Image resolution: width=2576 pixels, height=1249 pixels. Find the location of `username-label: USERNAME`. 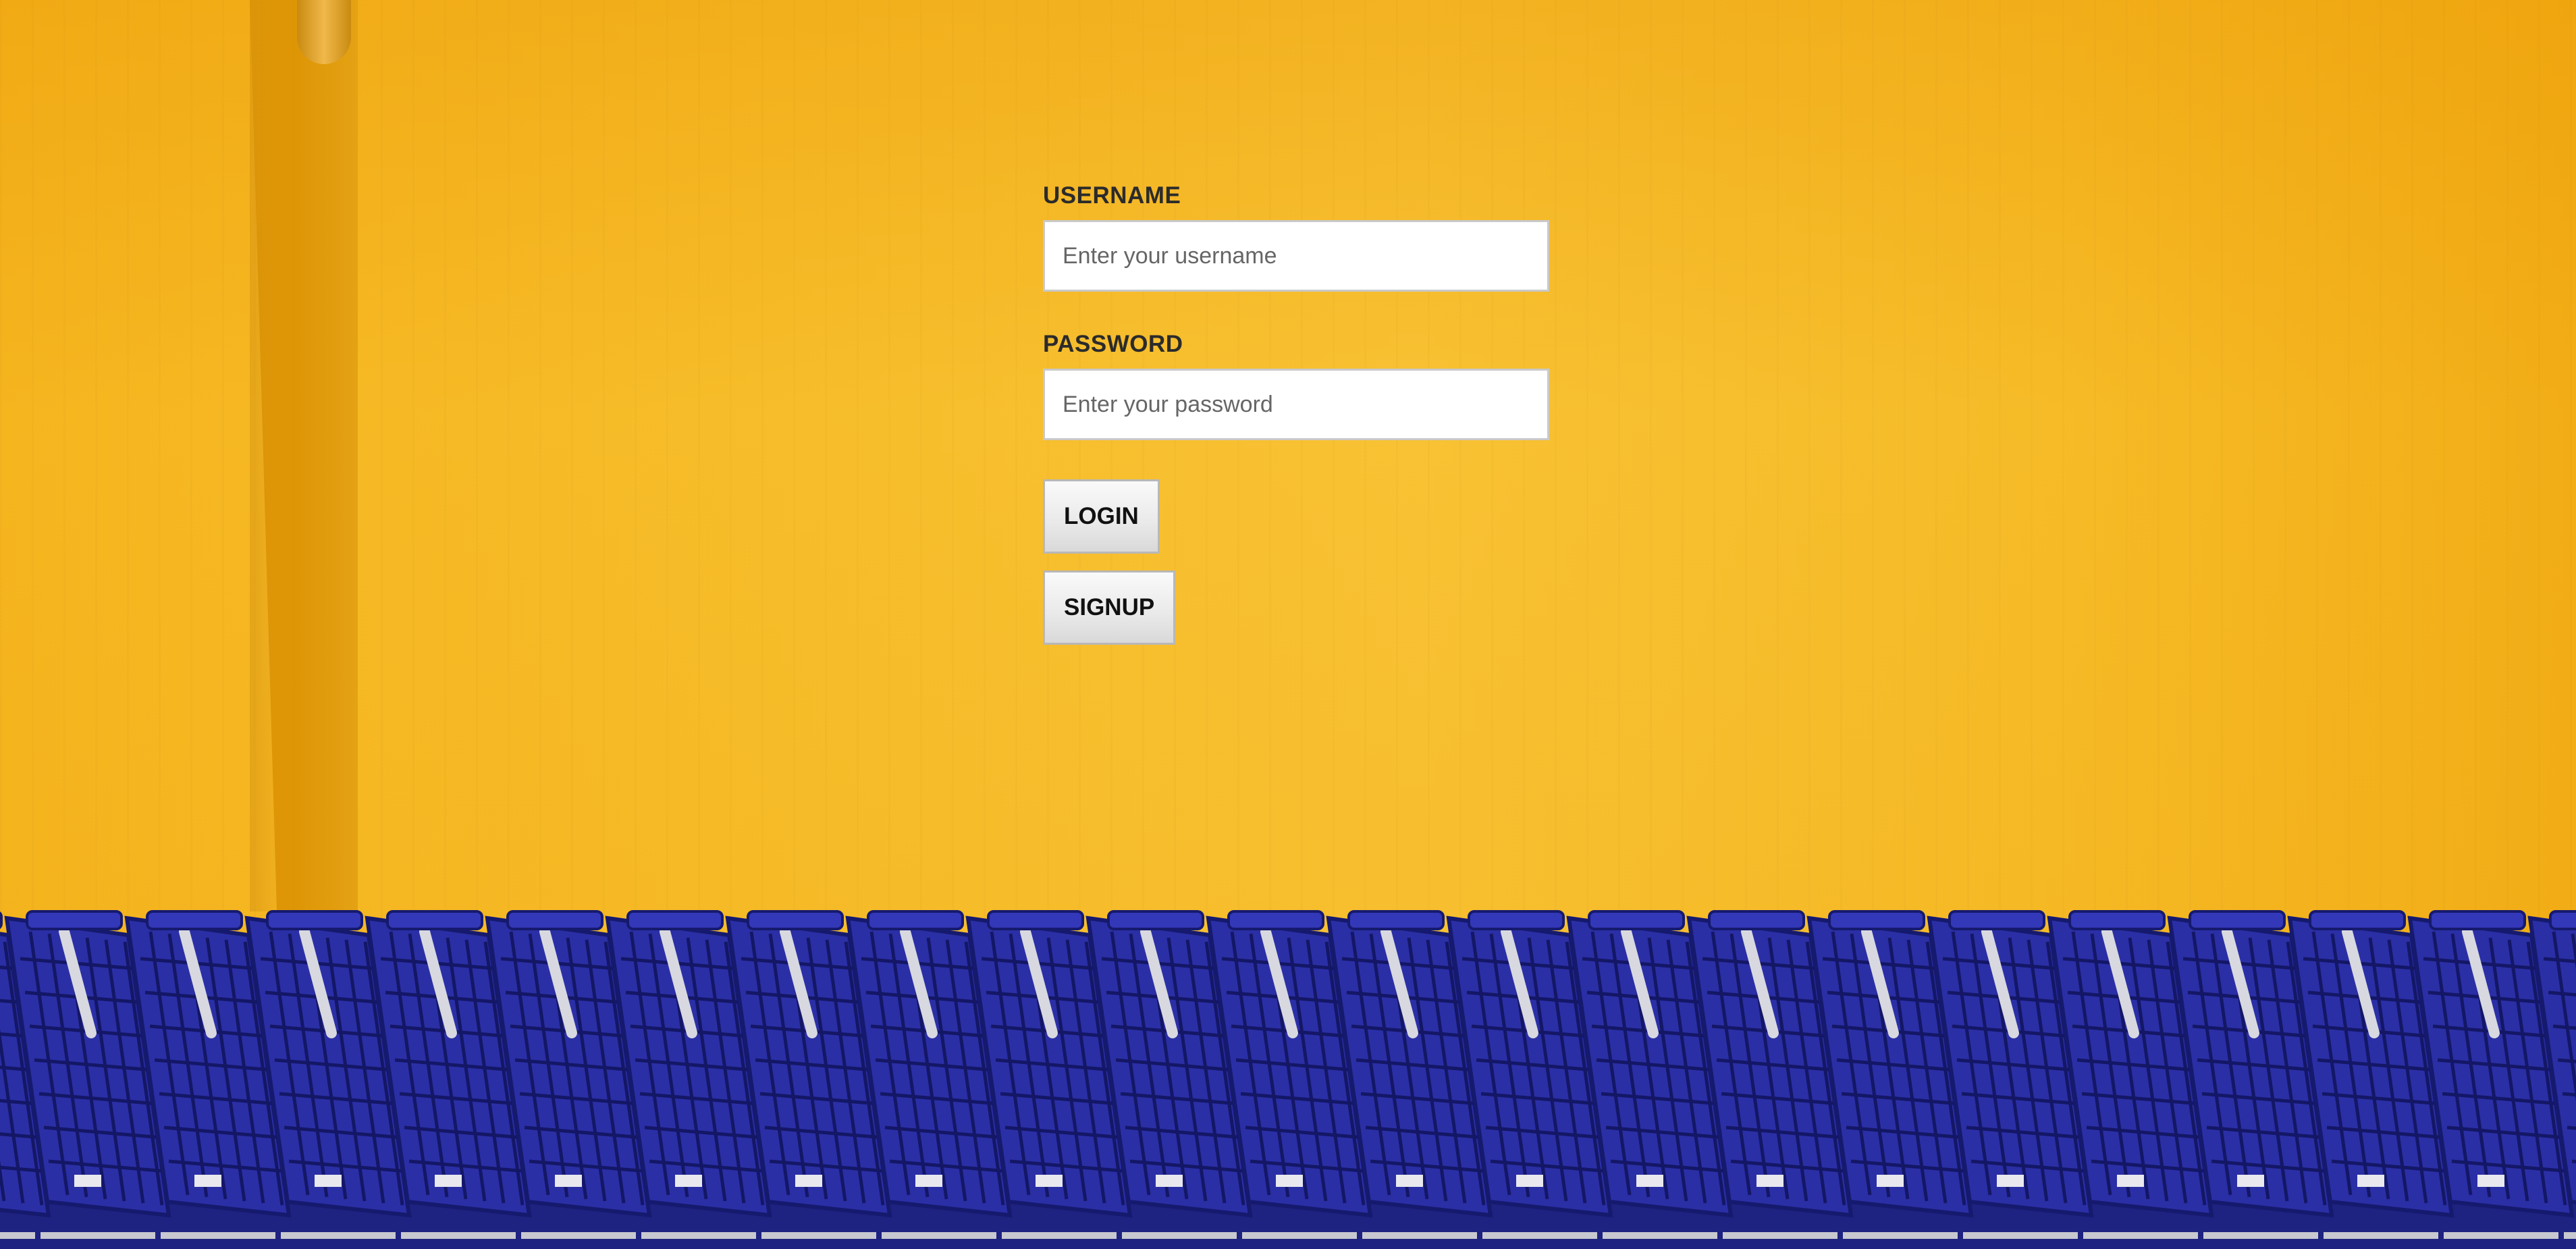

username-label: USERNAME is located at coordinates (1112, 195).